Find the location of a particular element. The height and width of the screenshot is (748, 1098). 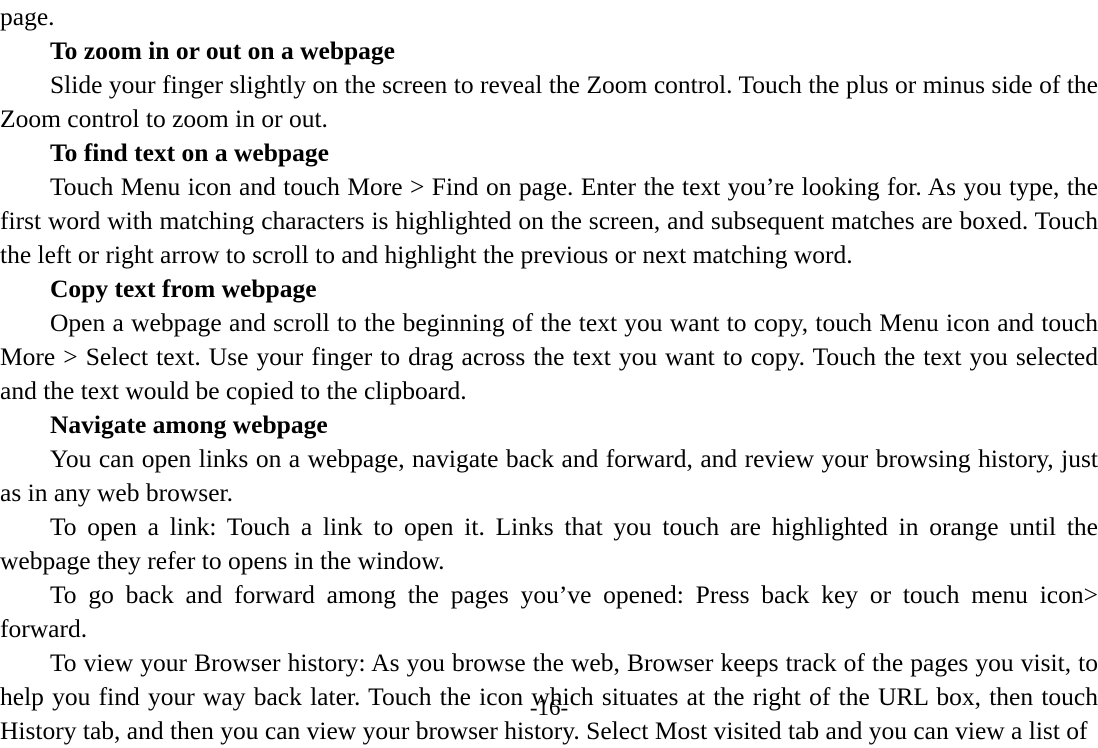

heading-navigate-among-webpage: Navigate among webpage is located at coordinates (189, 424).